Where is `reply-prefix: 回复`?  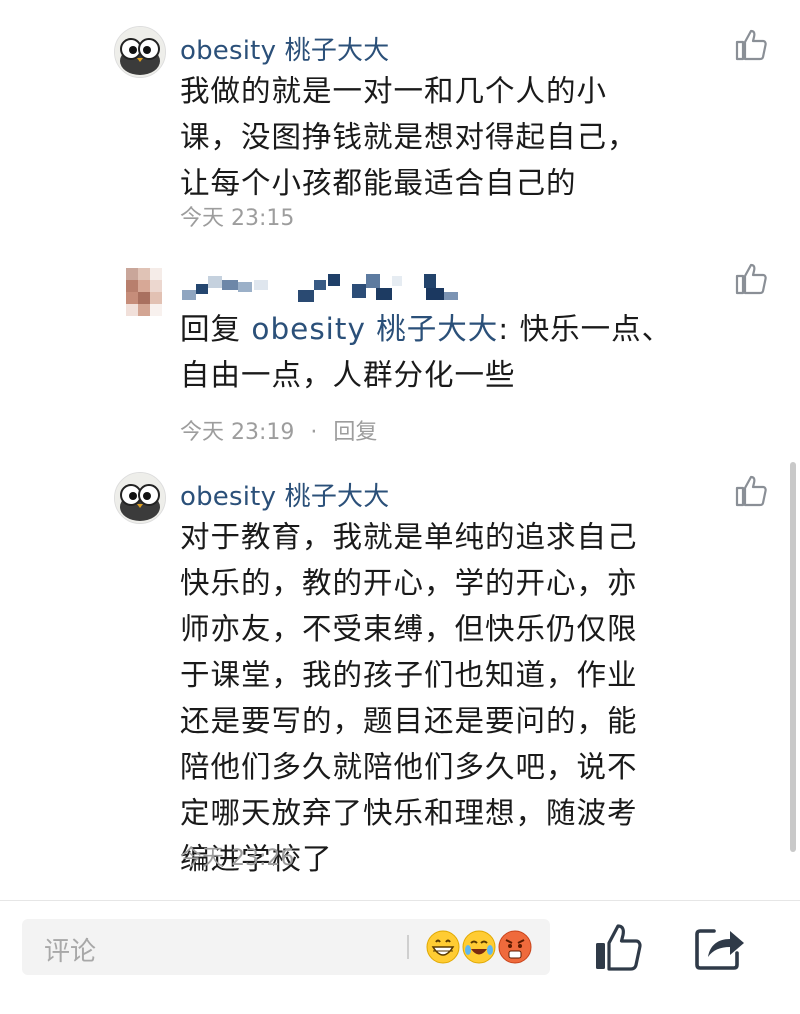 reply-prefix: 回复 is located at coordinates (216, 329).